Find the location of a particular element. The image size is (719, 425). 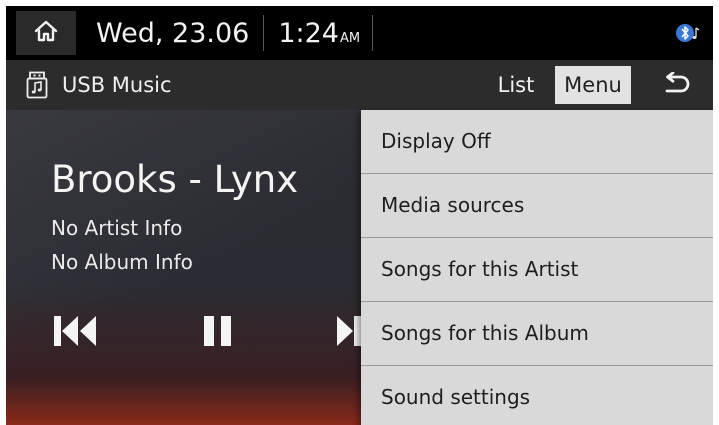

home-button is located at coordinates (46, 33).